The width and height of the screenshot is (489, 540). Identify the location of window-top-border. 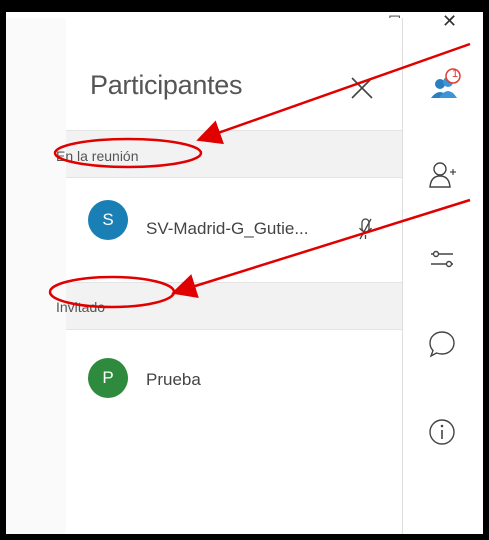
(244, 6).